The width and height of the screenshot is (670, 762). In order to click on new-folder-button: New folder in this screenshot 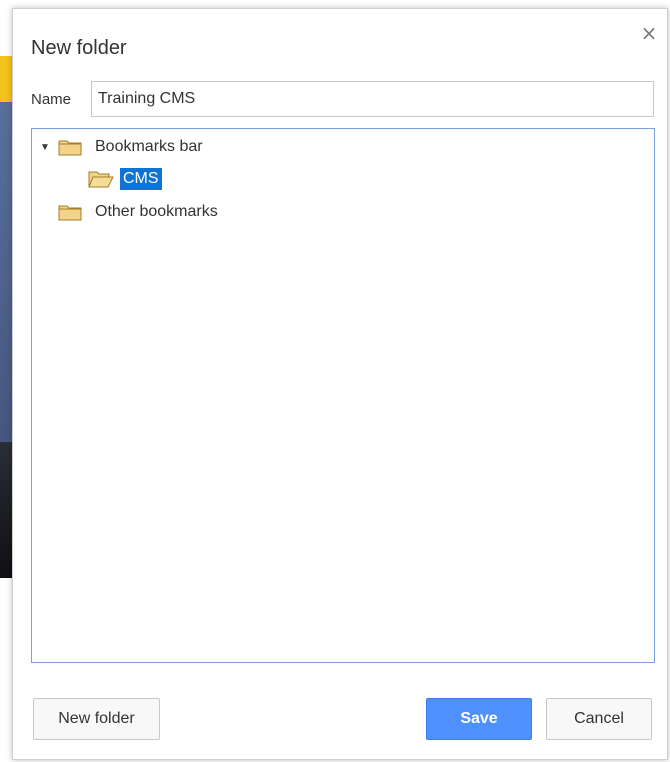, I will do `click(96, 719)`.